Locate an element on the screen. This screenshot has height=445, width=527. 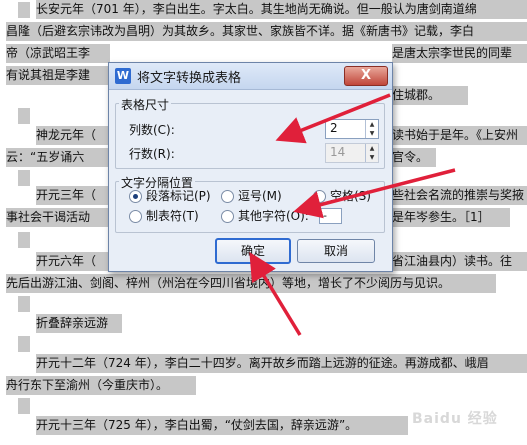
doc-line: 是年岑参生。［1］ is located at coordinates (451, 217).